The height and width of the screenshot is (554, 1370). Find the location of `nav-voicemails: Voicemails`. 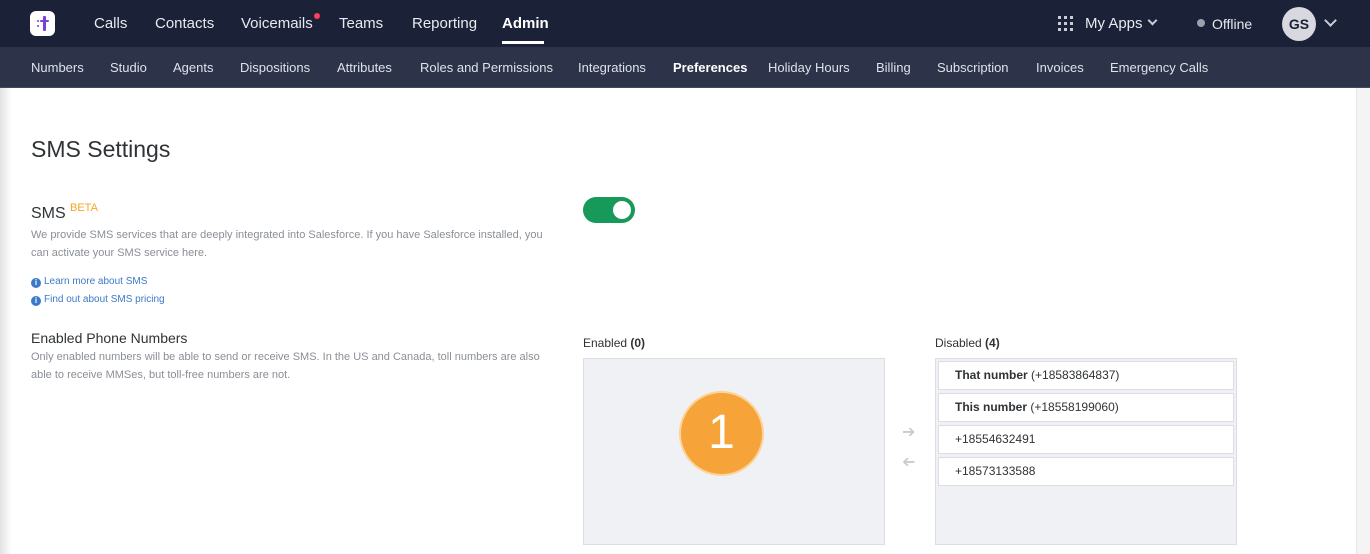

nav-voicemails: Voicemails is located at coordinates (277, 23).